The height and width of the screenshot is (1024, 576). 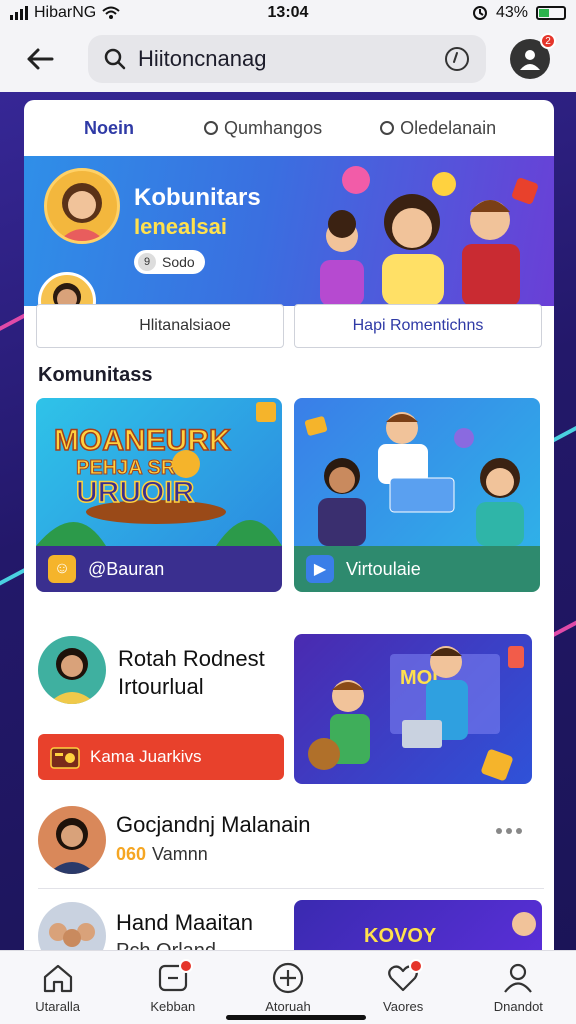 I want to click on banner-avatar, so click(x=82, y=206).